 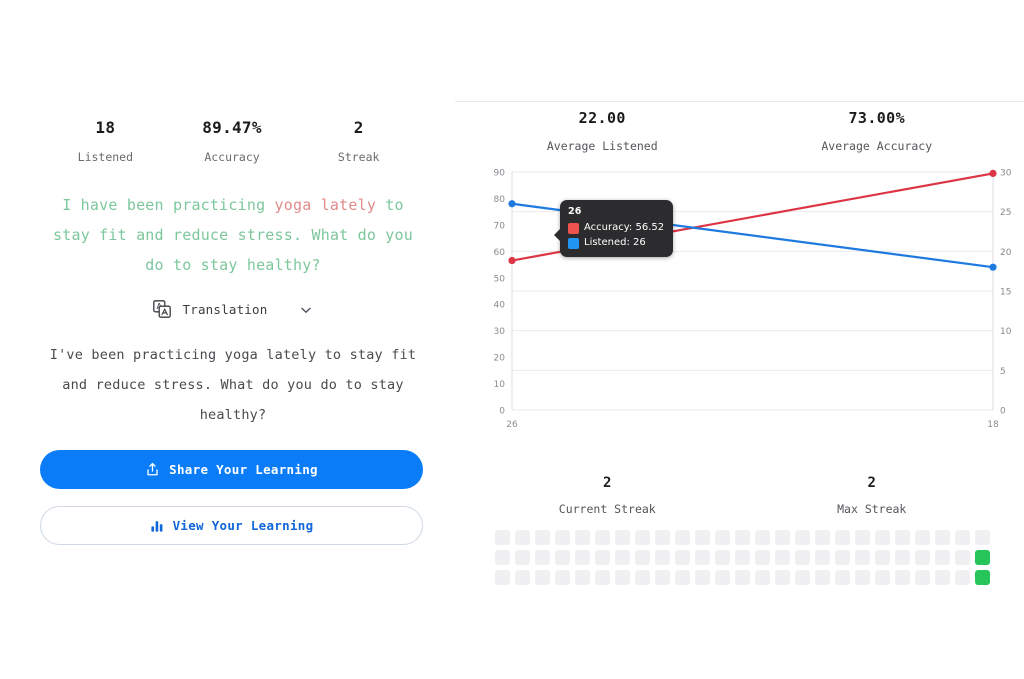 I want to click on tooltip-row-listened: Listened: 26, so click(x=616, y=243).